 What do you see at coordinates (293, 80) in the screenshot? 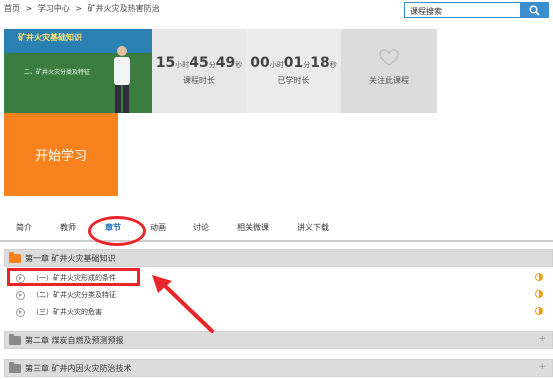
I see `studied-duration-label: 已学时长` at bounding box center [293, 80].